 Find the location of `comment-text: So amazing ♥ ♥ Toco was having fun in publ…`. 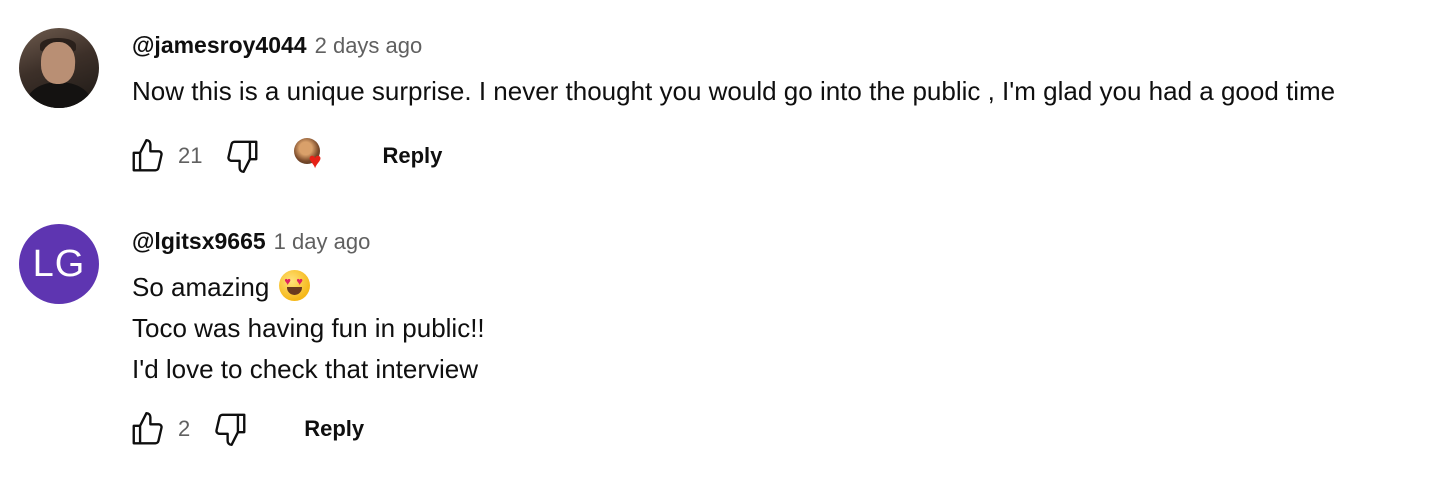

comment-text: So amazing ♥ ♥ Toco was having fun in publ… is located at coordinates (308, 328).